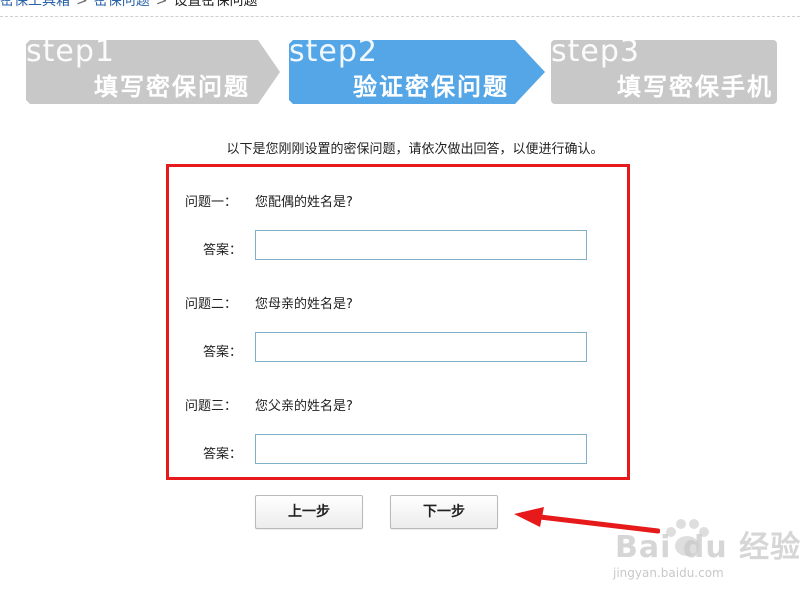  I want to click on answer-2-label: 答案：, so click(223, 352).